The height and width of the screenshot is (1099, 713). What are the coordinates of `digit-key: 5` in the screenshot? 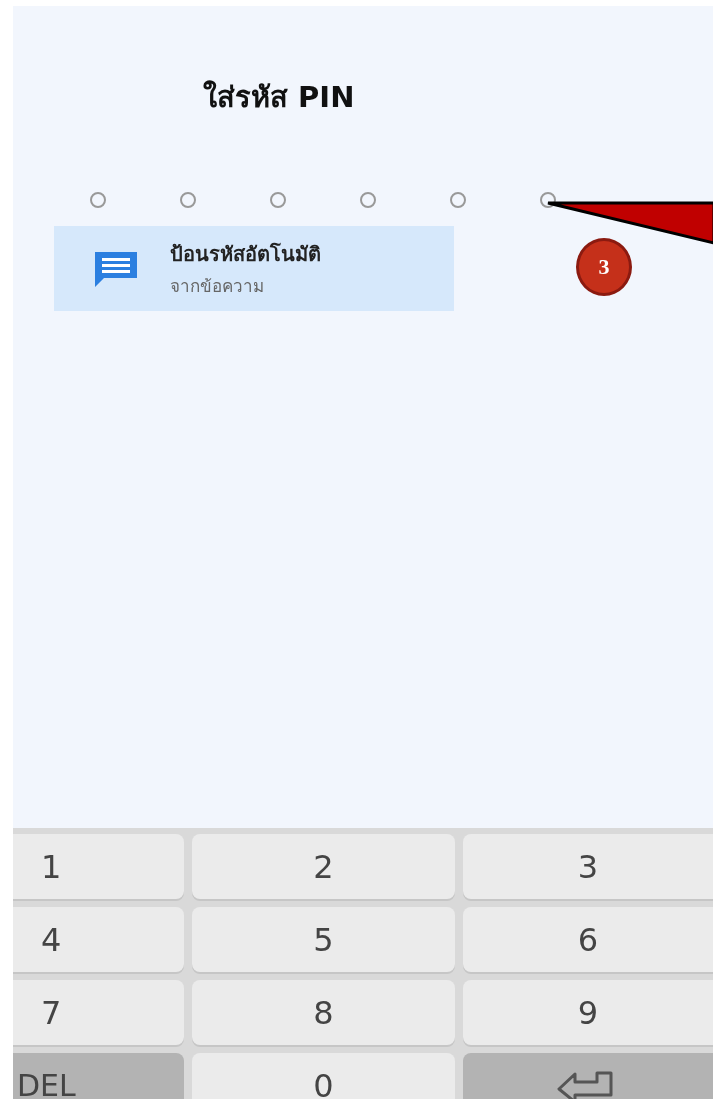 It's located at (323, 939).